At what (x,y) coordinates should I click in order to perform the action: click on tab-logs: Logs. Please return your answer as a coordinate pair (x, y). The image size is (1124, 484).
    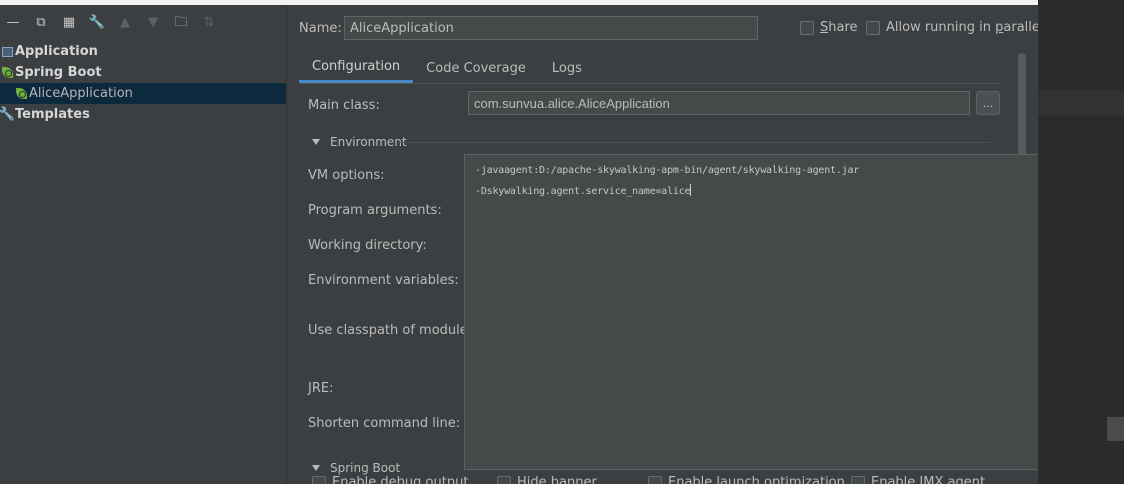
    Looking at the image, I should click on (567, 68).